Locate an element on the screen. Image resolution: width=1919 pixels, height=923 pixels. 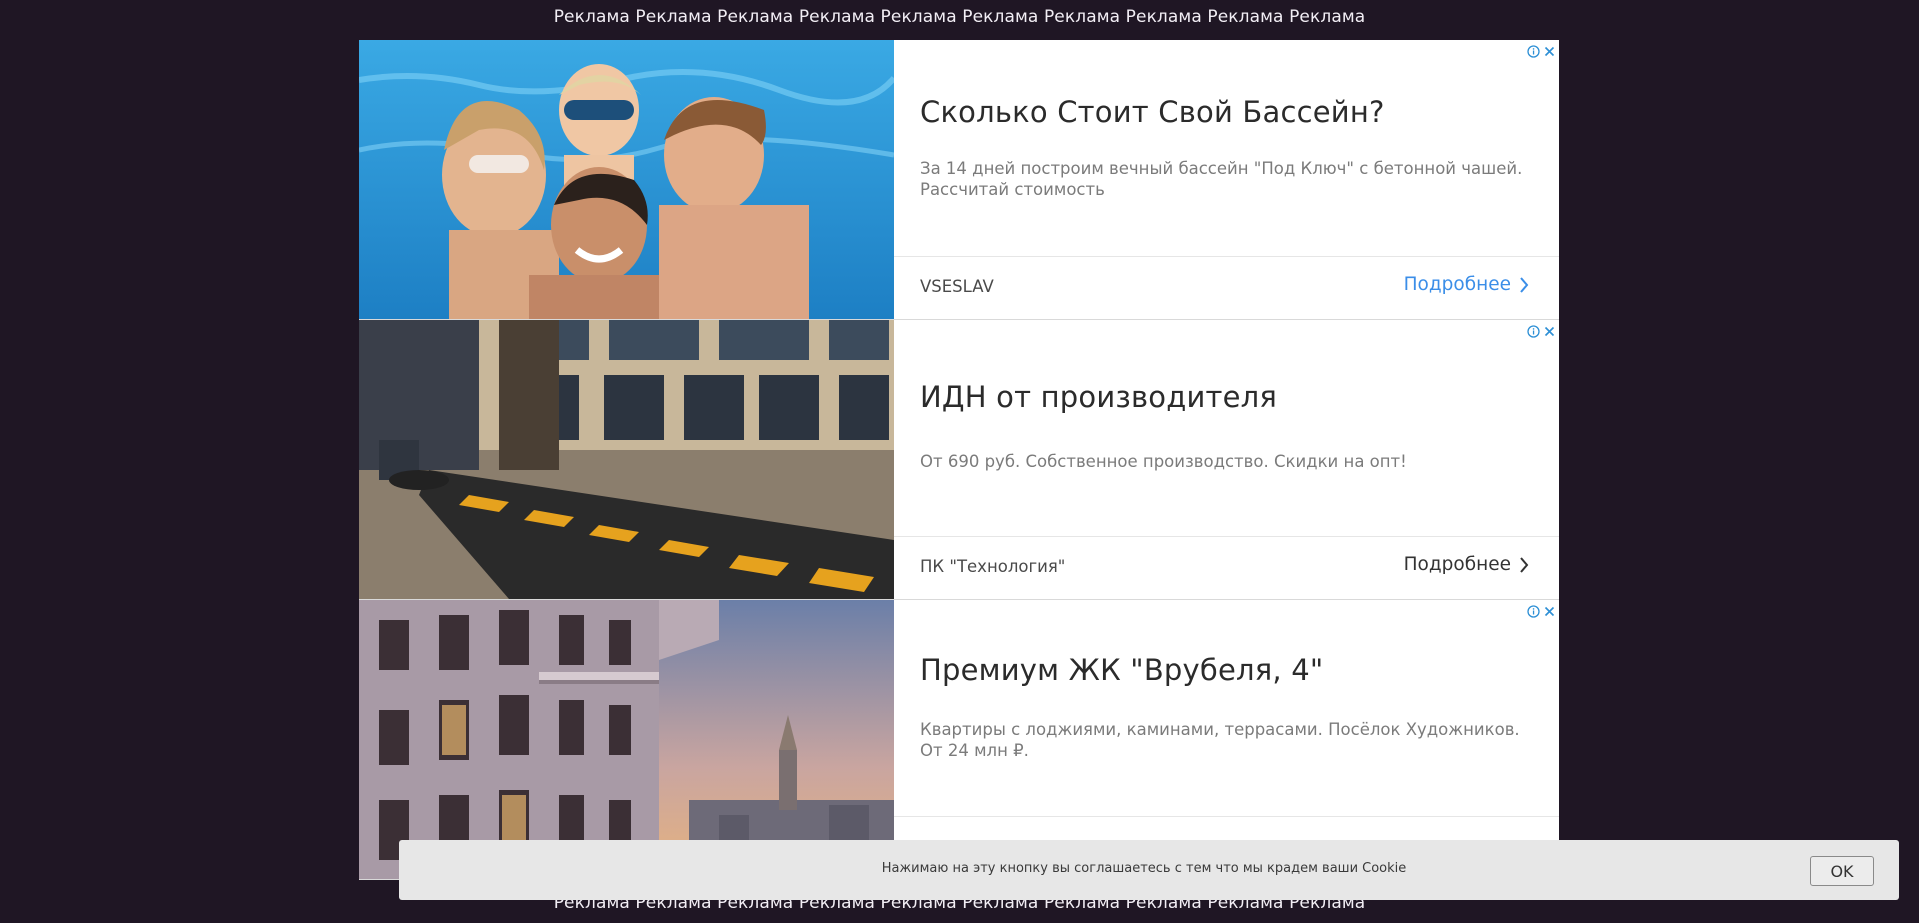
ad-title: Сколько Стоит Свой Бассейн? is located at coordinates (1152, 112).